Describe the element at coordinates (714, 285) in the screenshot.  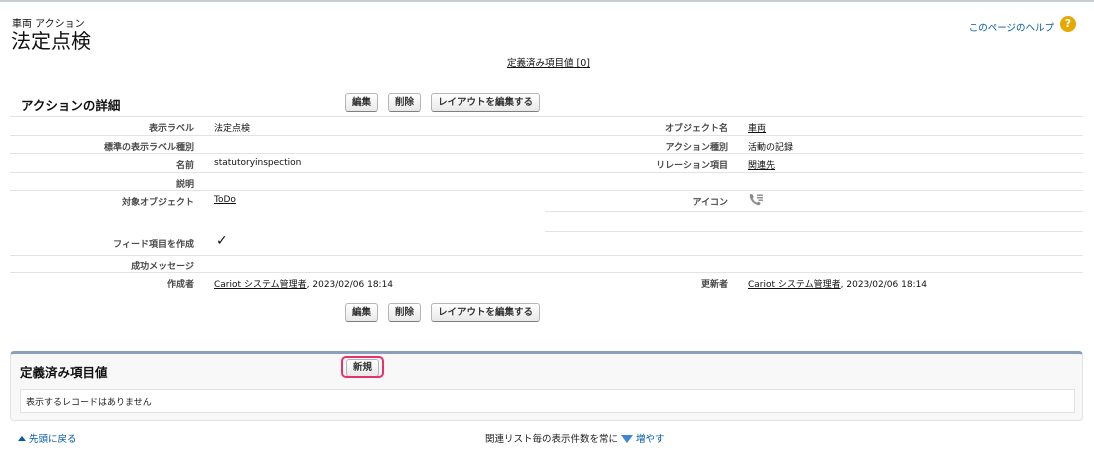
I see `modified-by-label: 更新者` at that location.